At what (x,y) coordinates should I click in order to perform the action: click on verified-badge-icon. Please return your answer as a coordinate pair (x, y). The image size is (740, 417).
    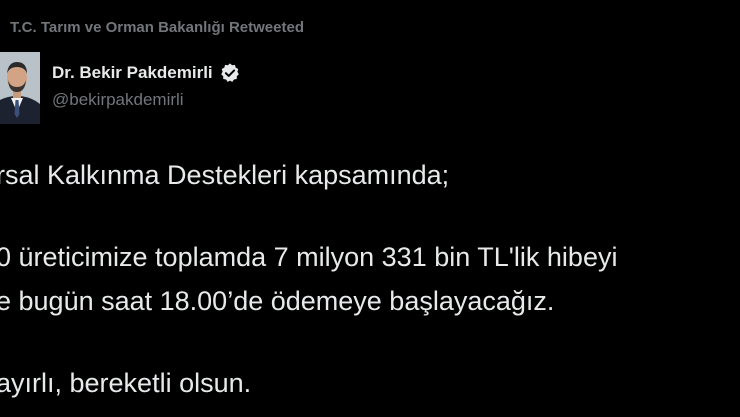
    Looking at the image, I should click on (230, 73).